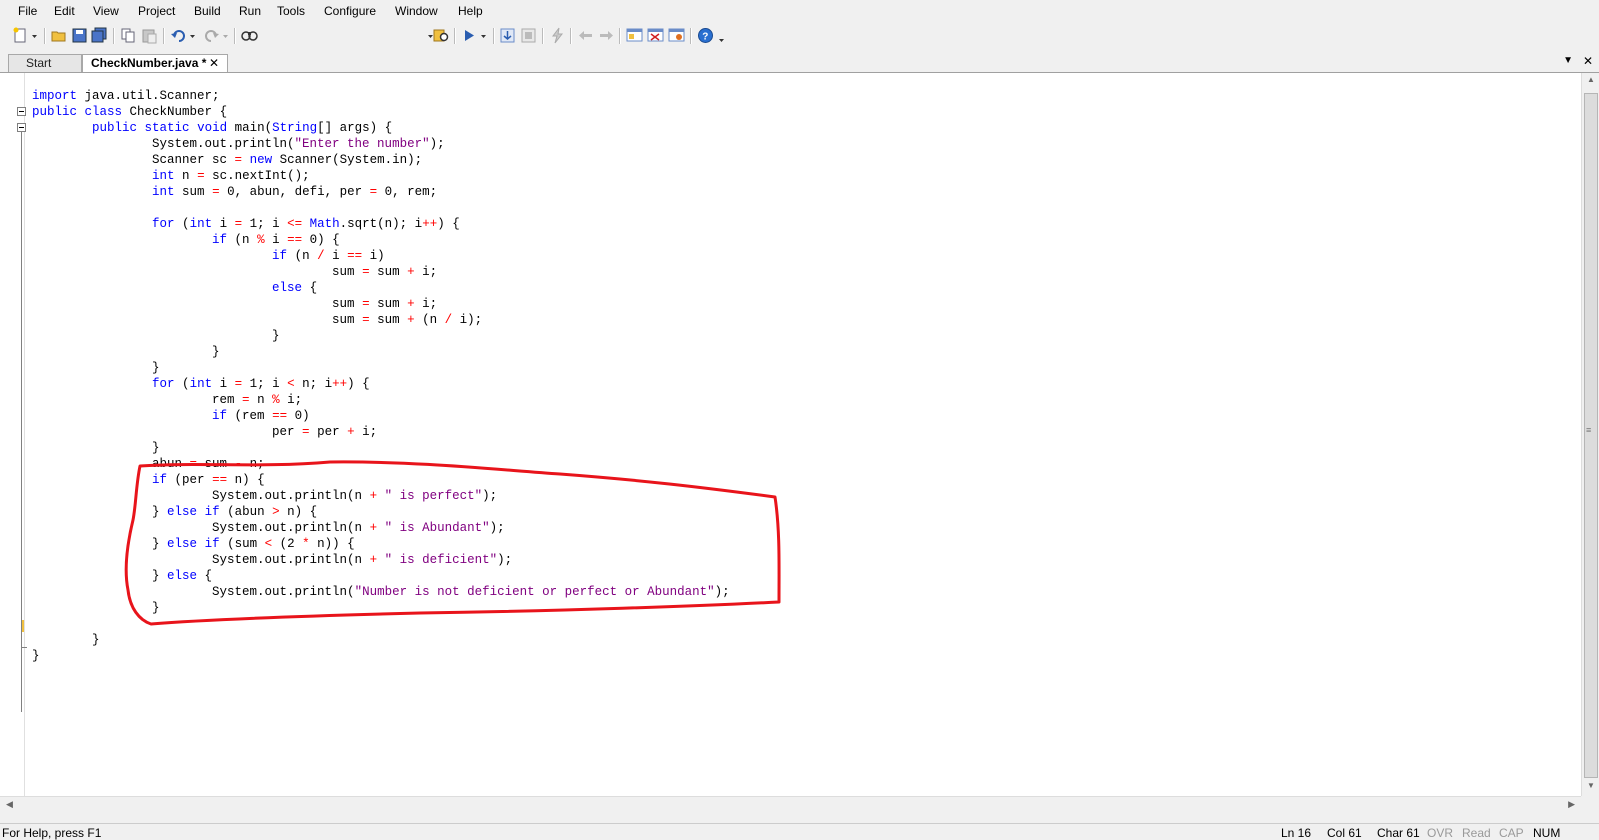 This screenshot has height=840, width=1599. What do you see at coordinates (126, 96) in the screenshot?
I see `code-line: import java.util.Scanner;` at bounding box center [126, 96].